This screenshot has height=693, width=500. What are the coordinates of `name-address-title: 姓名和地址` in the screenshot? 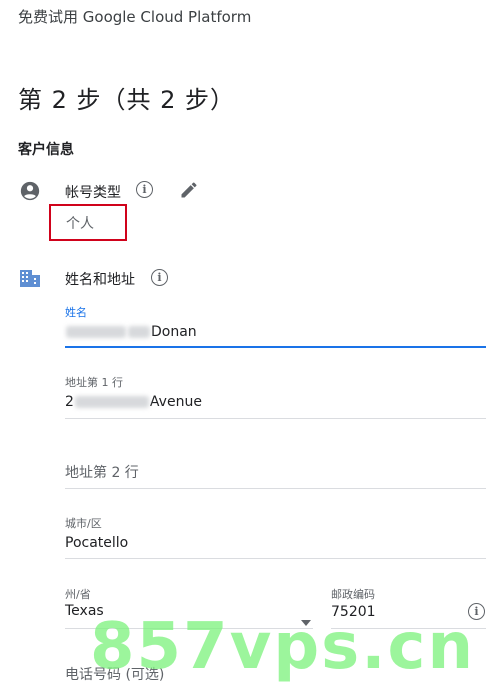 It's located at (100, 280).